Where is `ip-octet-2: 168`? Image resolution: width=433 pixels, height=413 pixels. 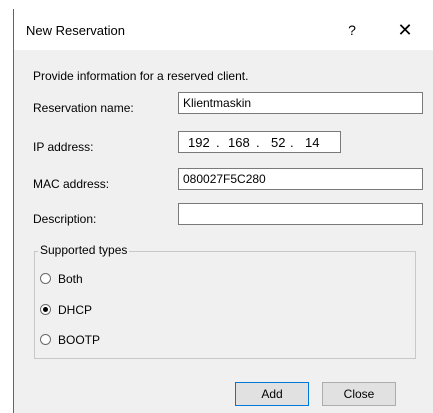
ip-octet-2: 168 is located at coordinates (239, 142).